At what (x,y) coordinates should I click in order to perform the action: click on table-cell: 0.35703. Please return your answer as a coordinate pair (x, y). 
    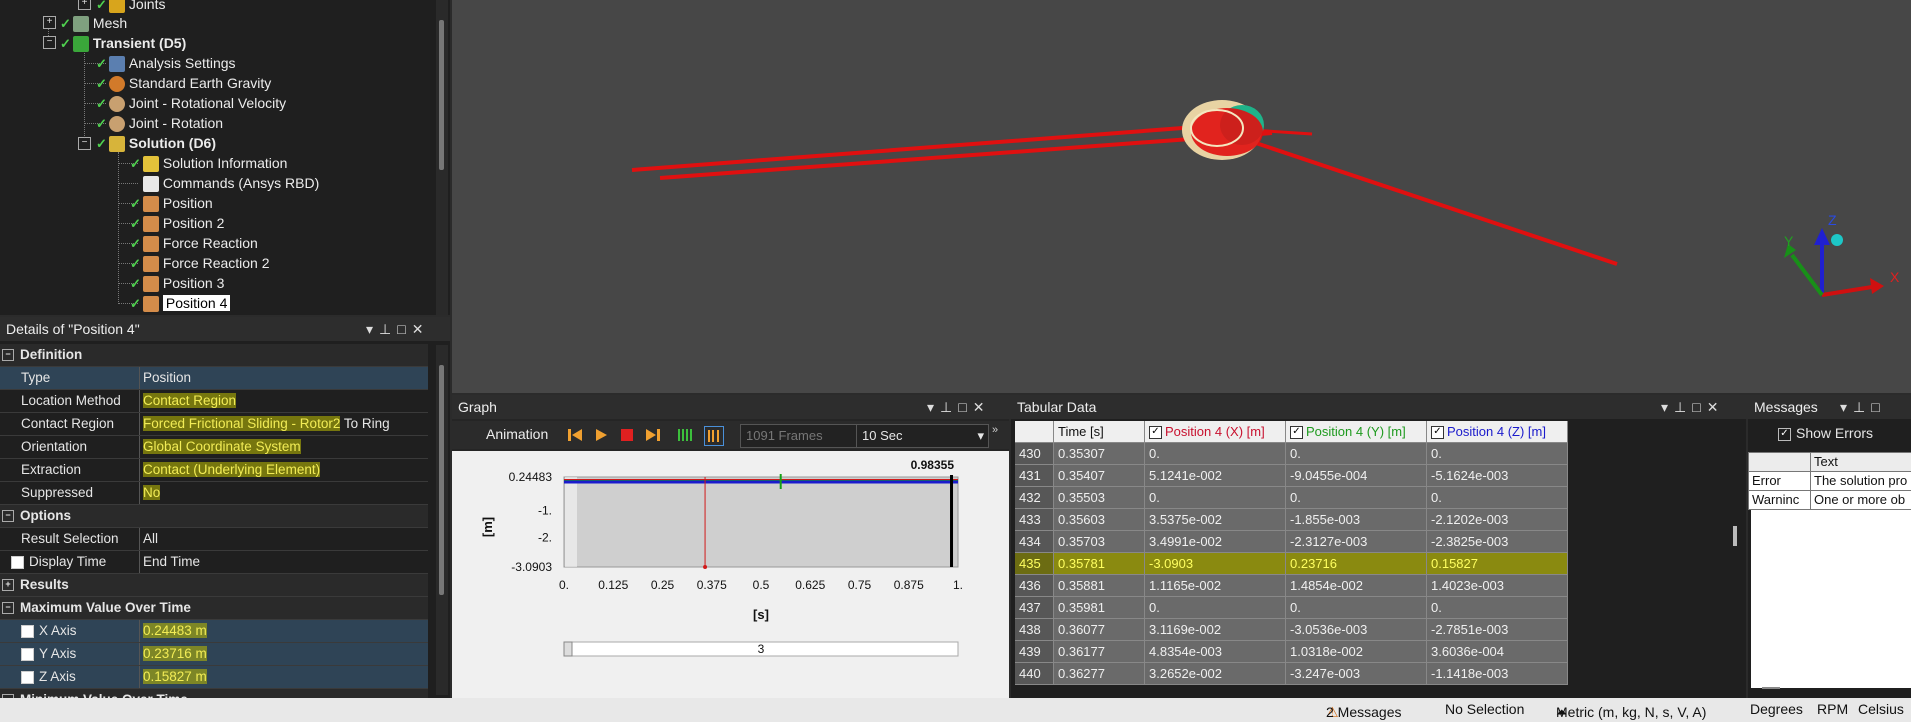
    Looking at the image, I should click on (1099, 542).